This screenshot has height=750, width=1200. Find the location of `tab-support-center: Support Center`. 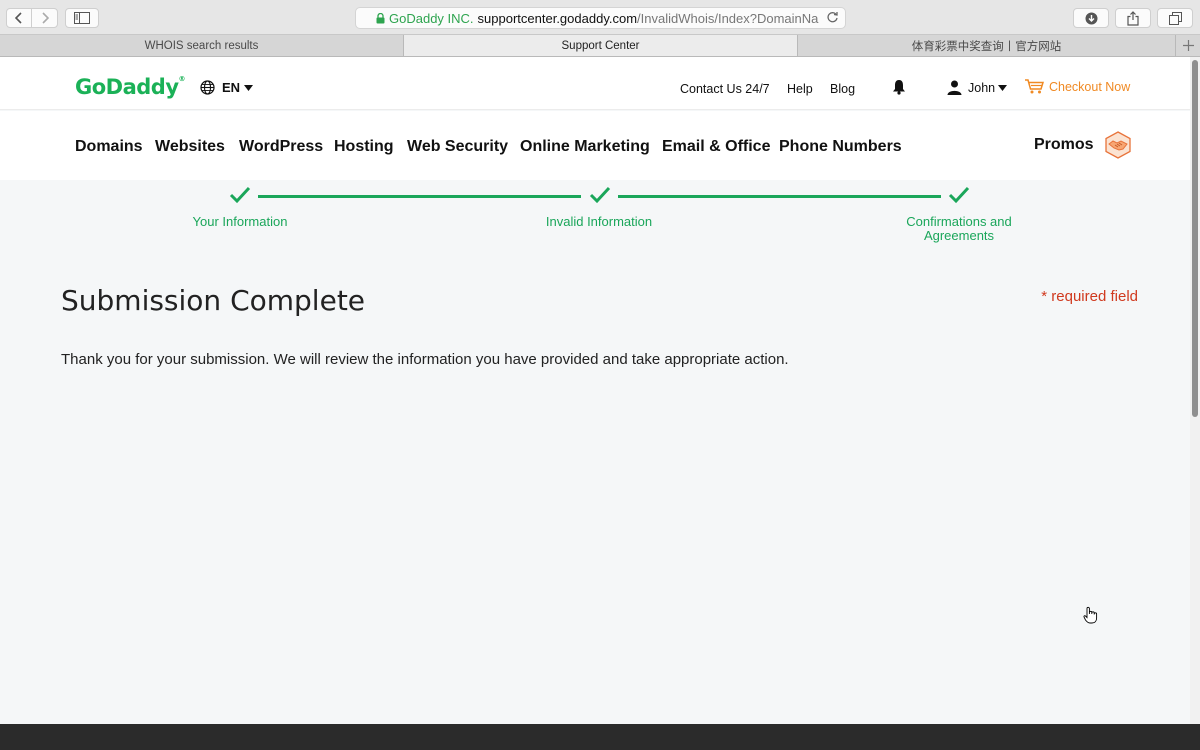

tab-support-center: Support Center is located at coordinates (601, 45).